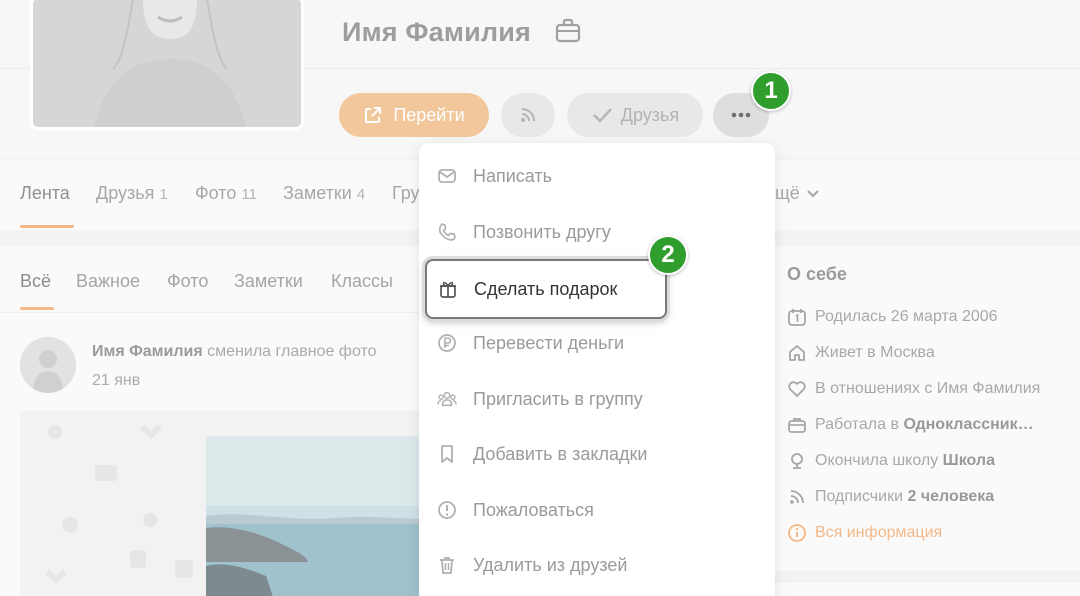 The height and width of the screenshot is (596, 1080). What do you see at coordinates (817, 274) in the screenshot?
I see `about-title: О себе` at bounding box center [817, 274].